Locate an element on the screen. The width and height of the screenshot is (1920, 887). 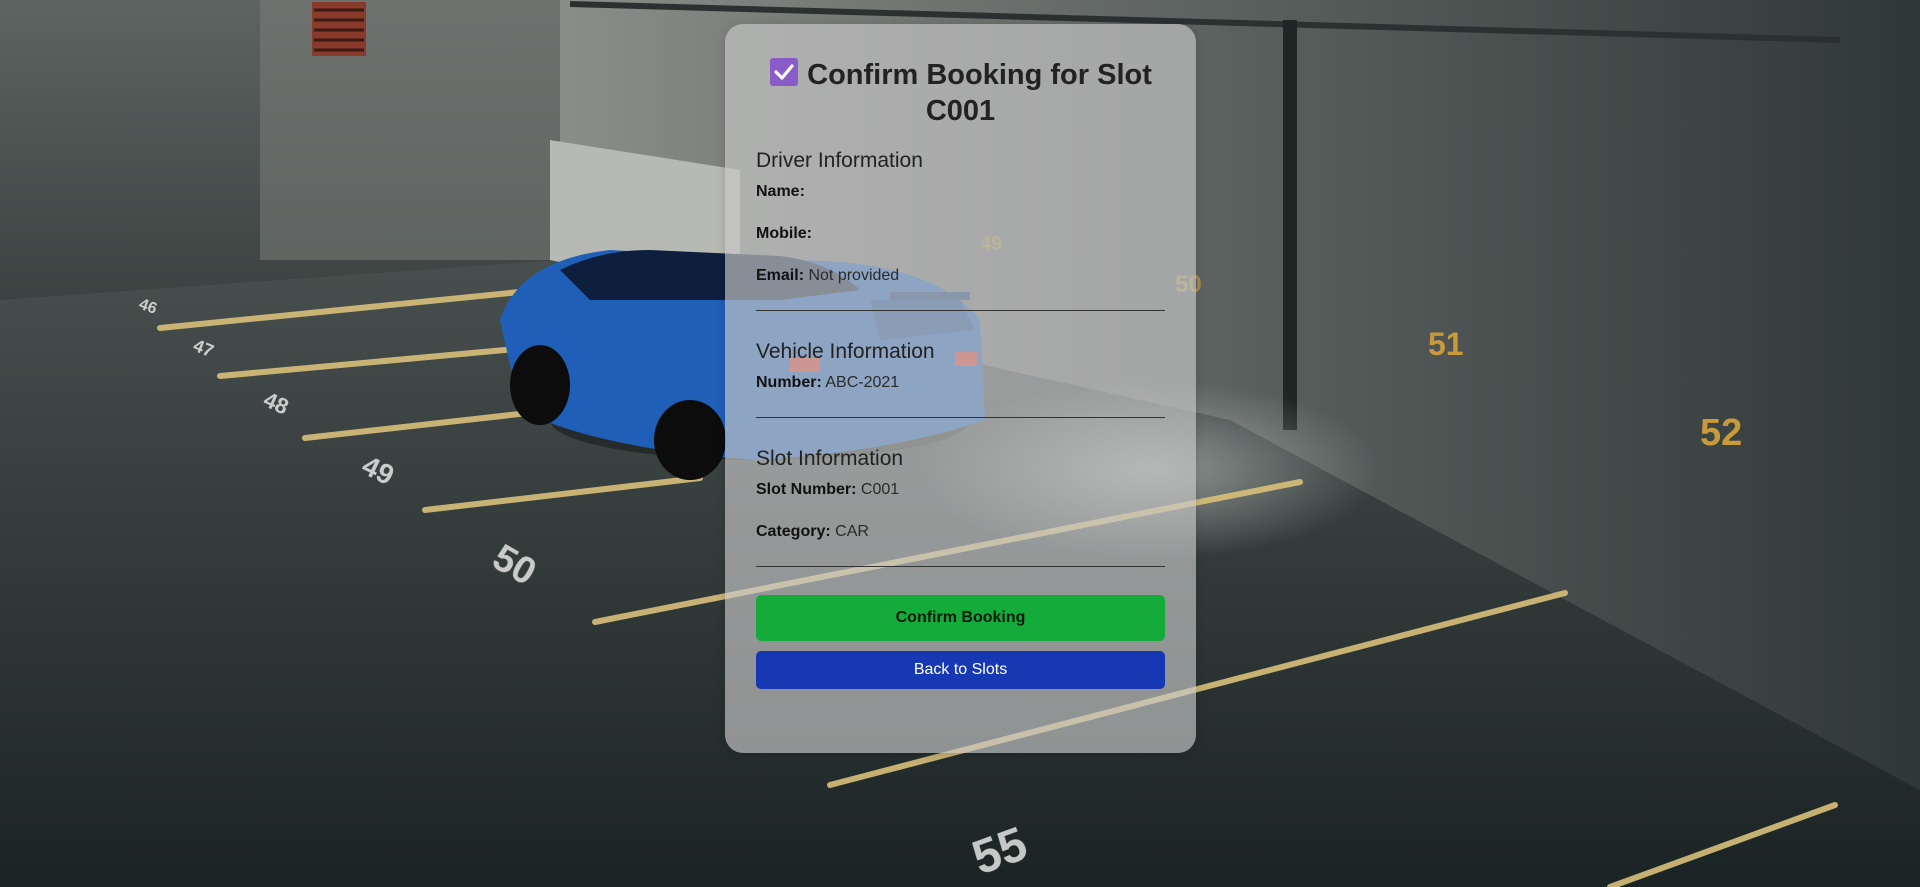
slot-category-label: Category: is located at coordinates (793, 531).